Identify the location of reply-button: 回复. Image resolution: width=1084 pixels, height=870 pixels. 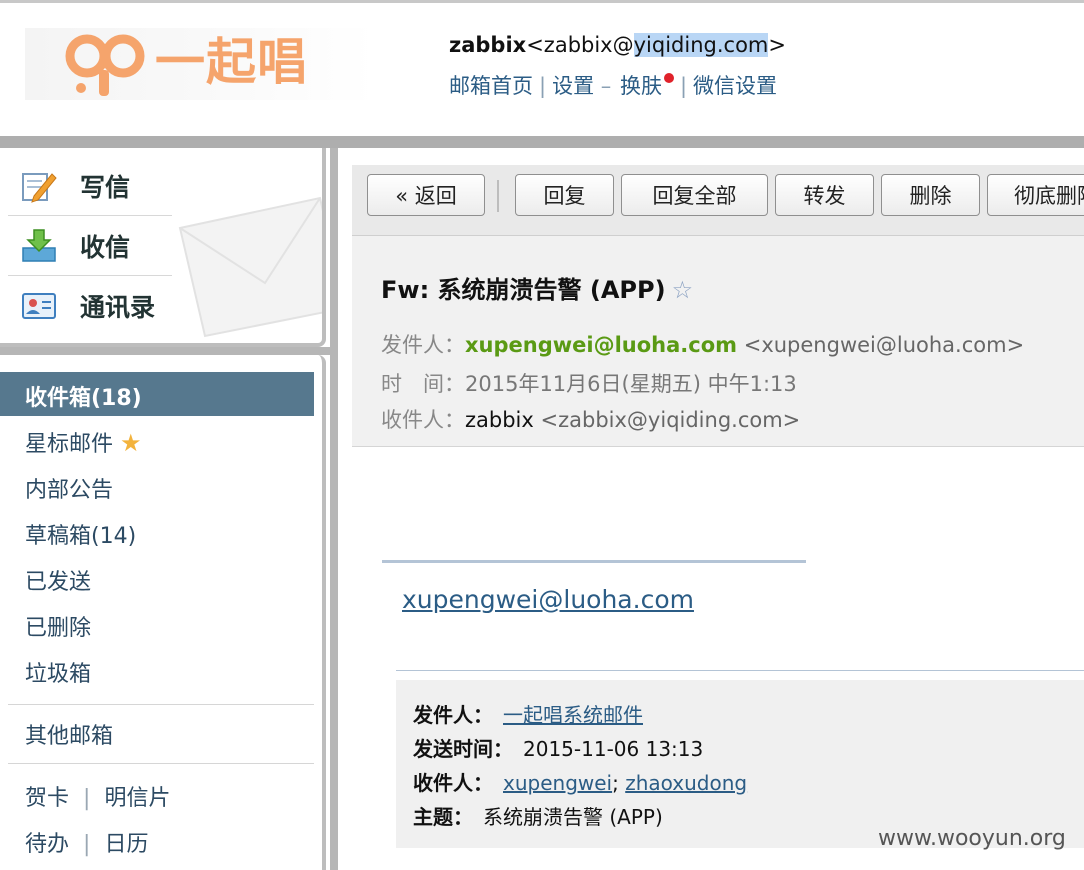
(564, 195).